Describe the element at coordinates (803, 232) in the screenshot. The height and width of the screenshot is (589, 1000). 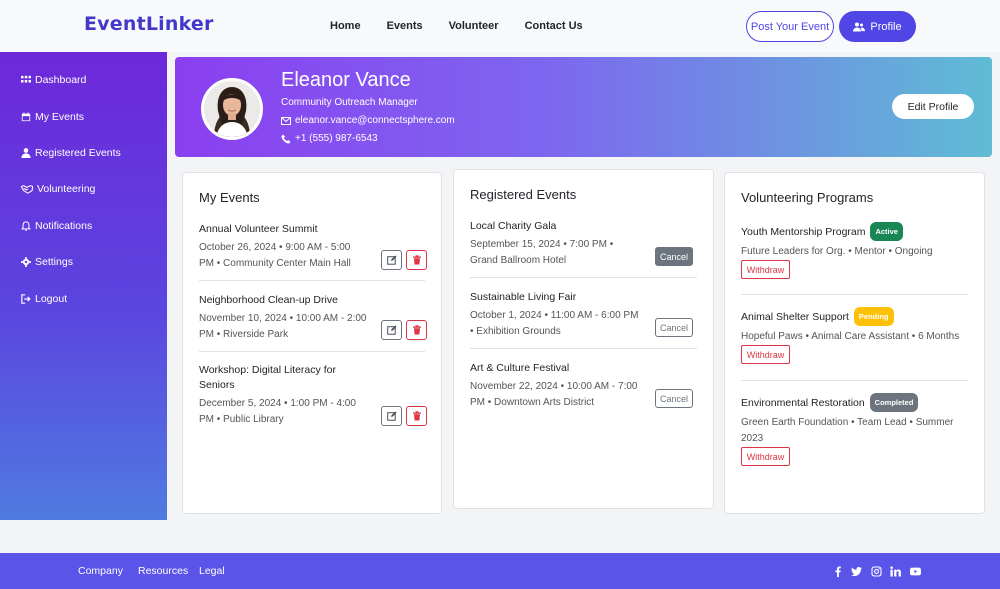
I see `program-title-text: Youth Mentorship Program` at that location.